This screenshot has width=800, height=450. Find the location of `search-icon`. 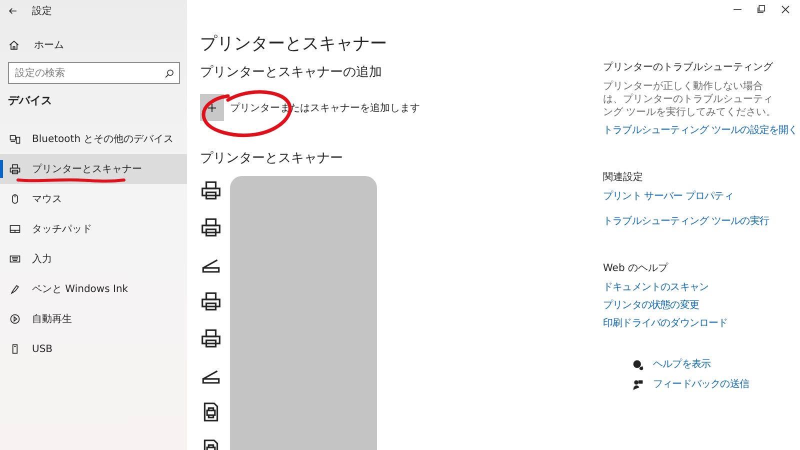

search-icon is located at coordinates (169, 73).